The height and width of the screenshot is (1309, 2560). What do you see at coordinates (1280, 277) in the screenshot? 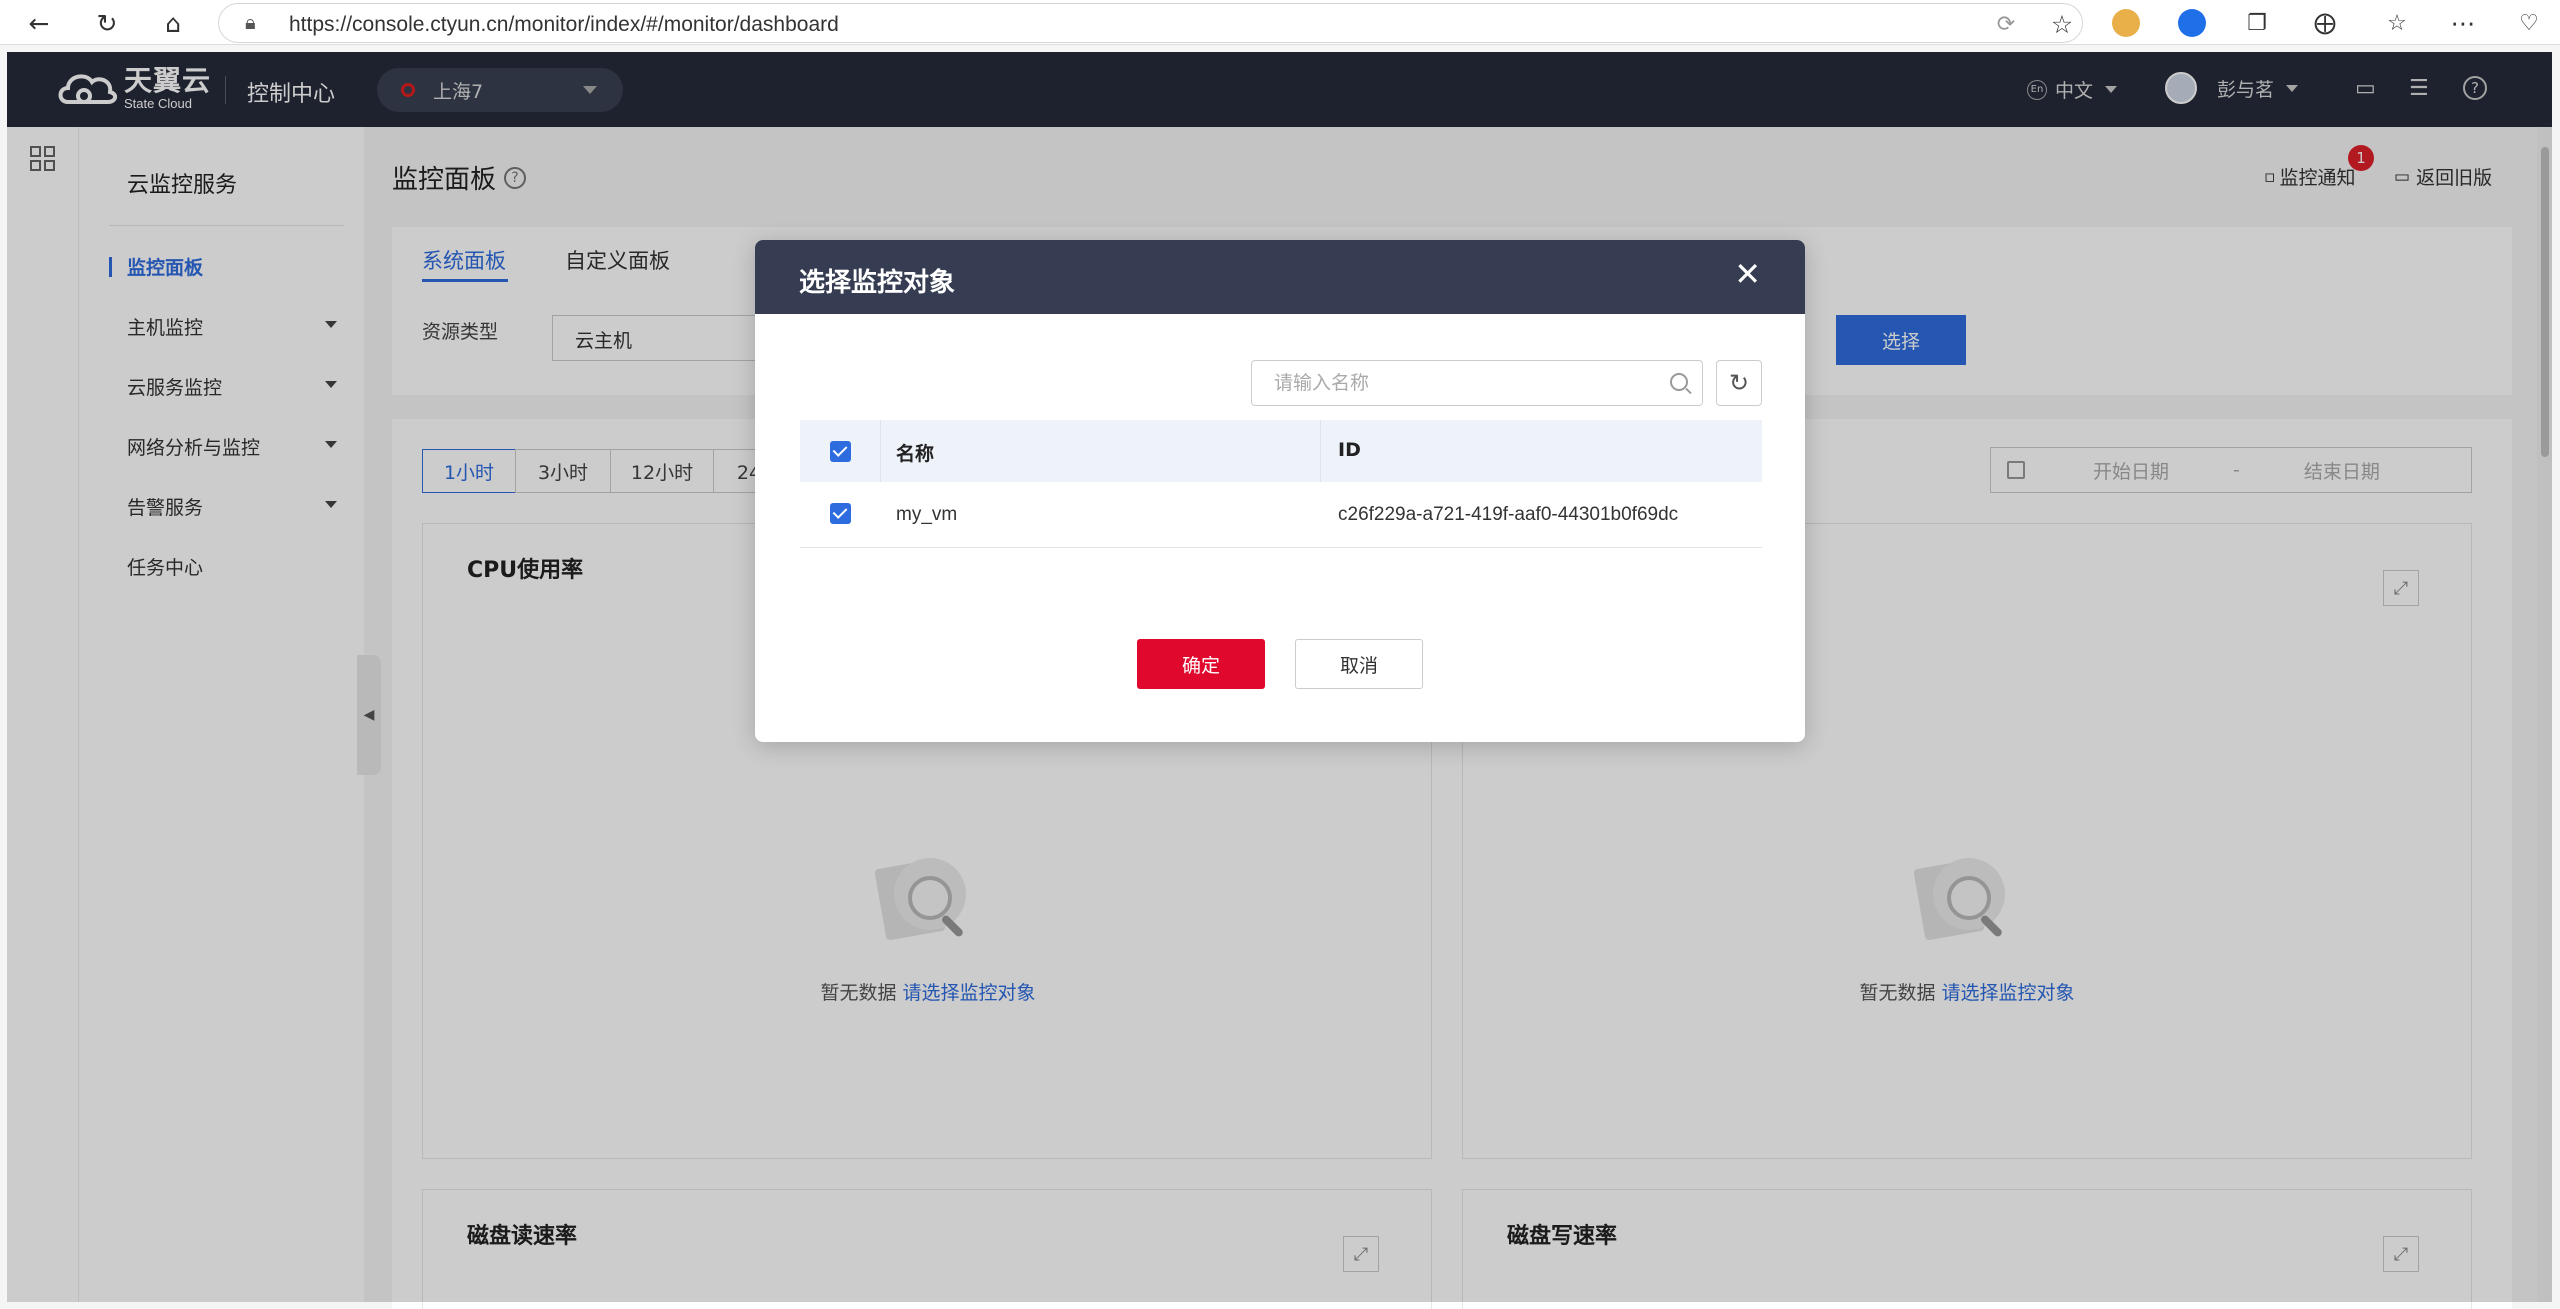
I see `dialog-header: 选择监控对象 ✕` at bounding box center [1280, 277].